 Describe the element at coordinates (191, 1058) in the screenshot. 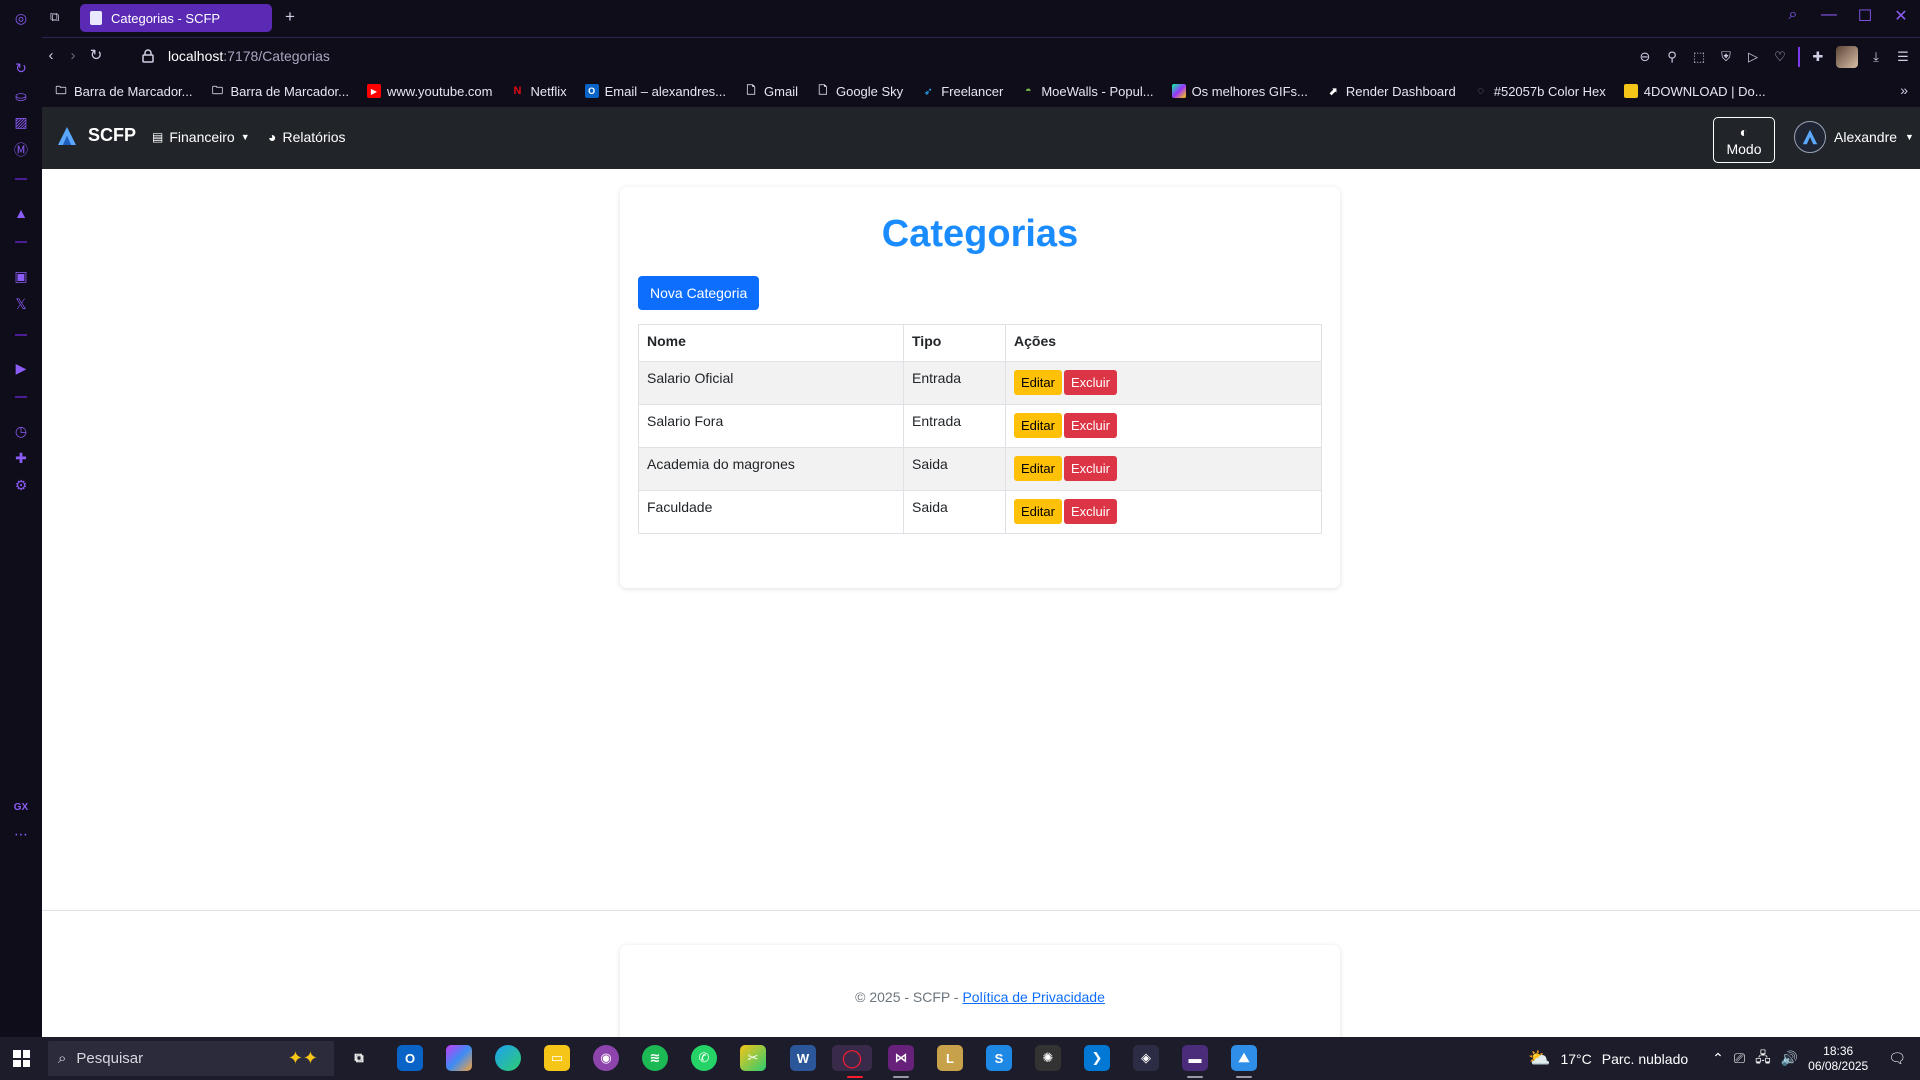

I see `taskbar-search-input: ⌕ Pesquisar ✦✦` at that location.